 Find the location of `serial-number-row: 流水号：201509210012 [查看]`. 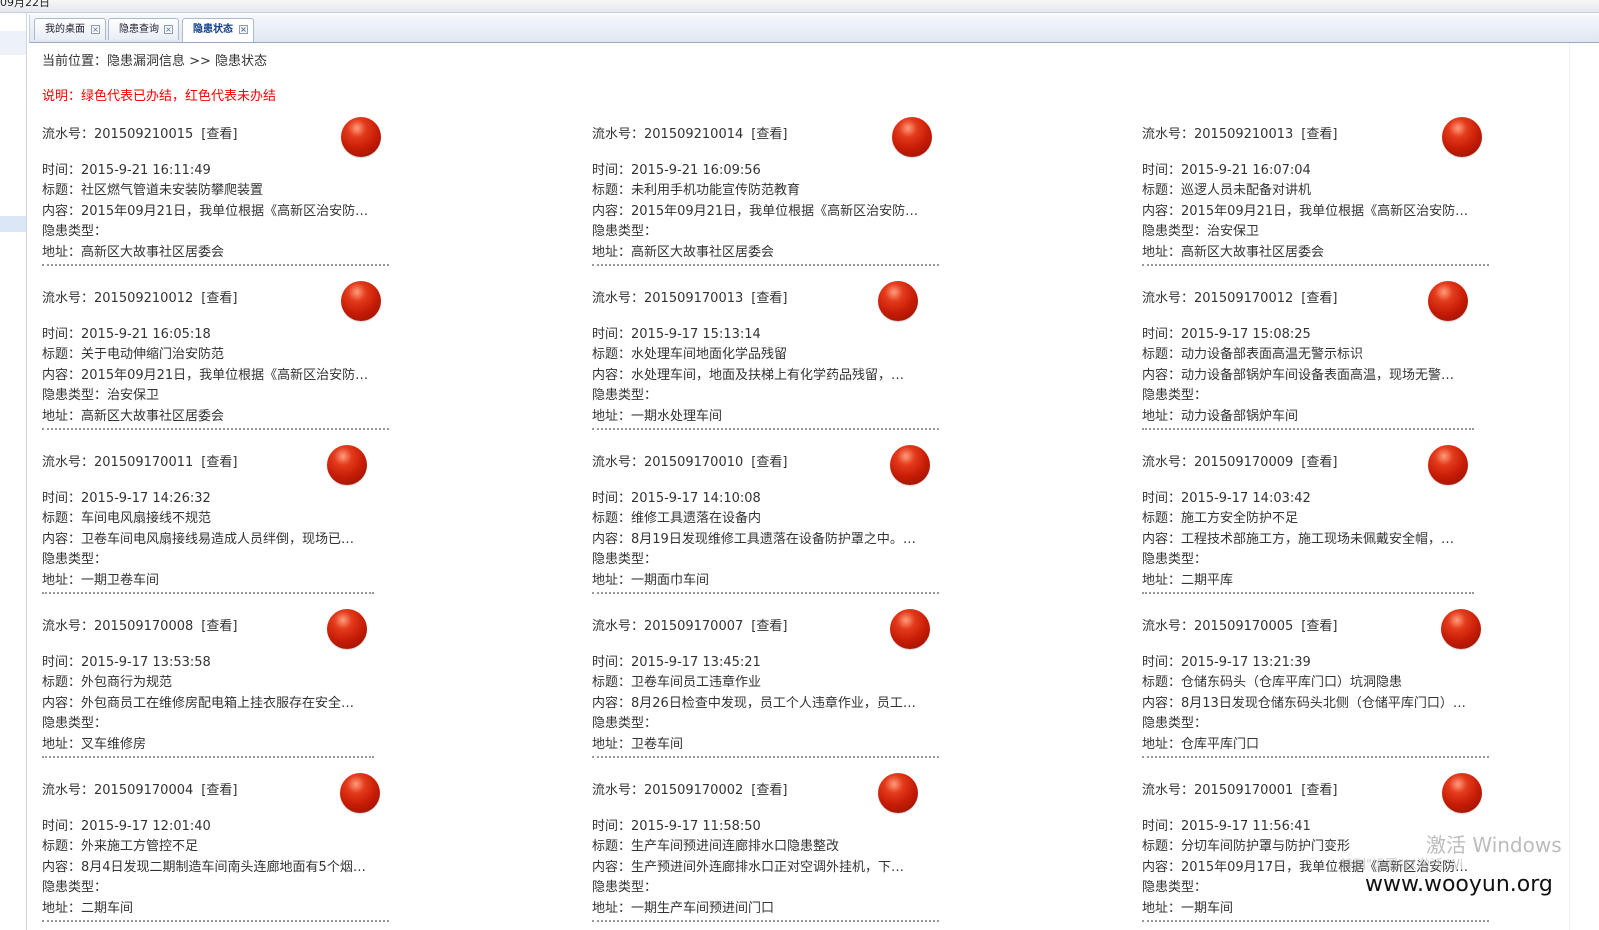

serial-number-row: 流水号：201509210012 [查看] is located at coordinates (217, 299).